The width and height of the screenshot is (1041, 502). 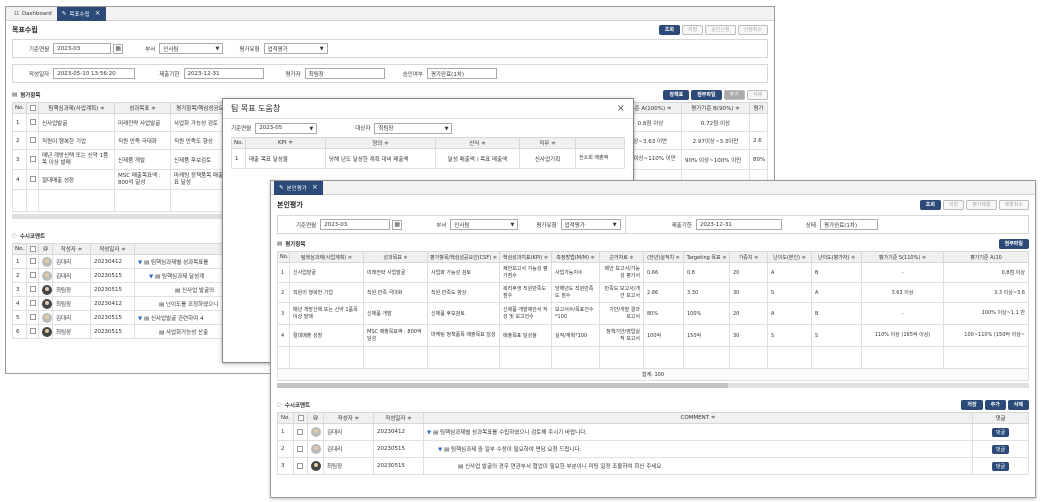 What do you see at coordinates (995, 405) in the screenshot?
I see `comment-add-button: 추가` at bounding box center [995, 405].